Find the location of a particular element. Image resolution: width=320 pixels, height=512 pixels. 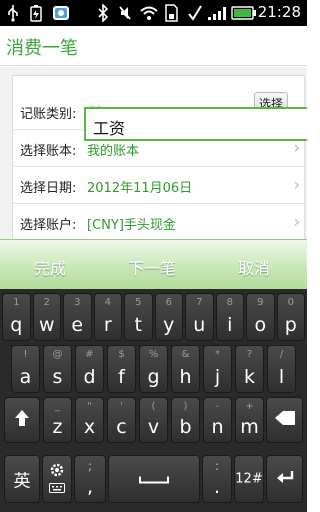

account-row: 选择账户: [CNY]手头现金 › is located at coordinates (158, 222).